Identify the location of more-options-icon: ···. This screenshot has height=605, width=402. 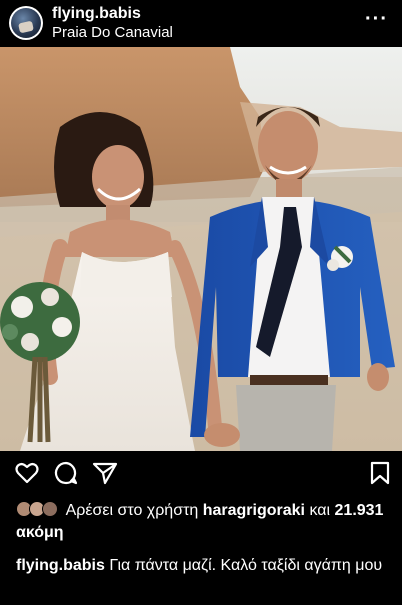
(376, 19).